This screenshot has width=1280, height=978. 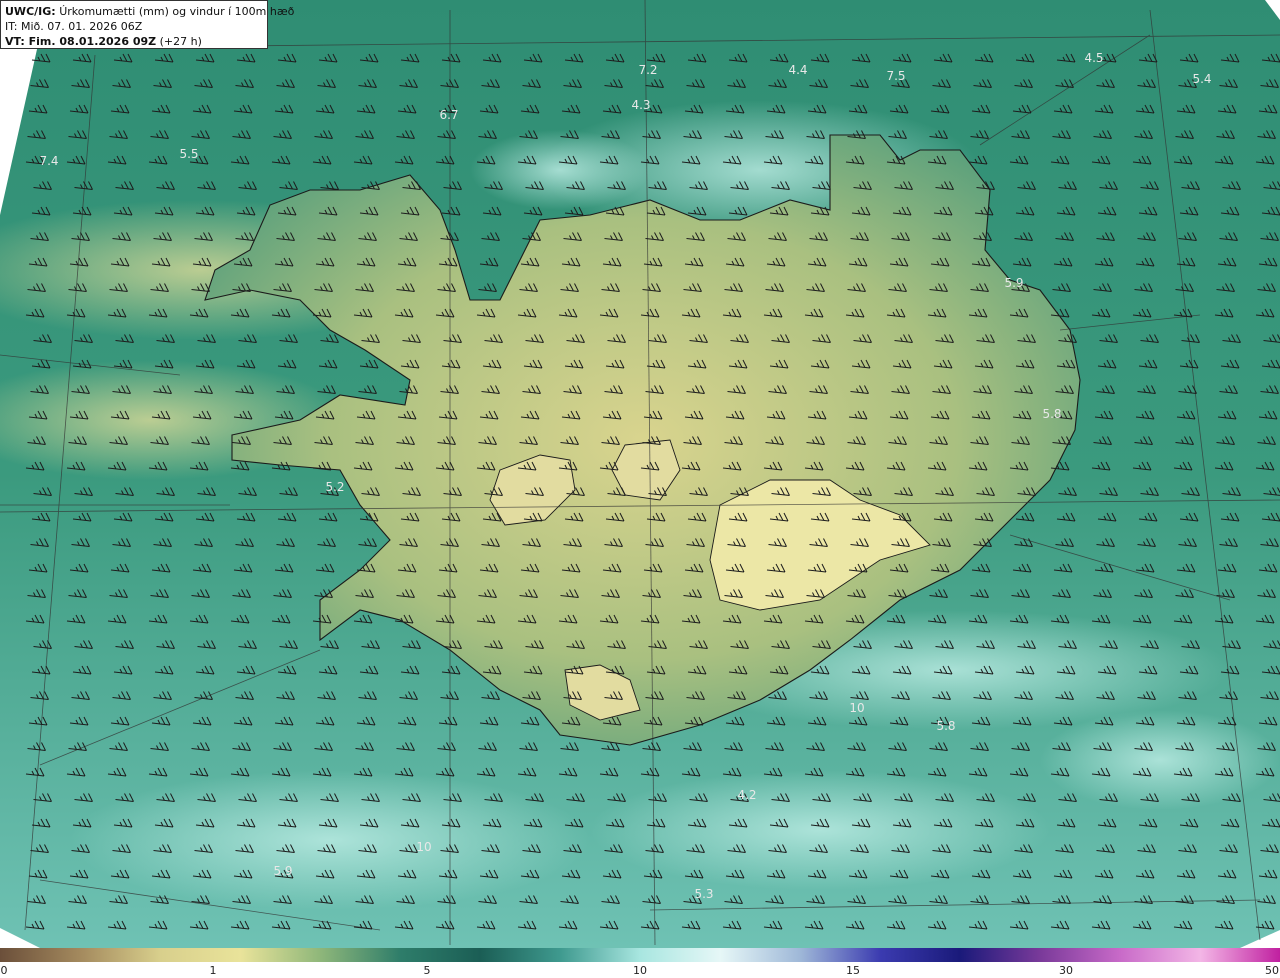 I want to click on map-label: 7.2, so click(x=647, y=70).